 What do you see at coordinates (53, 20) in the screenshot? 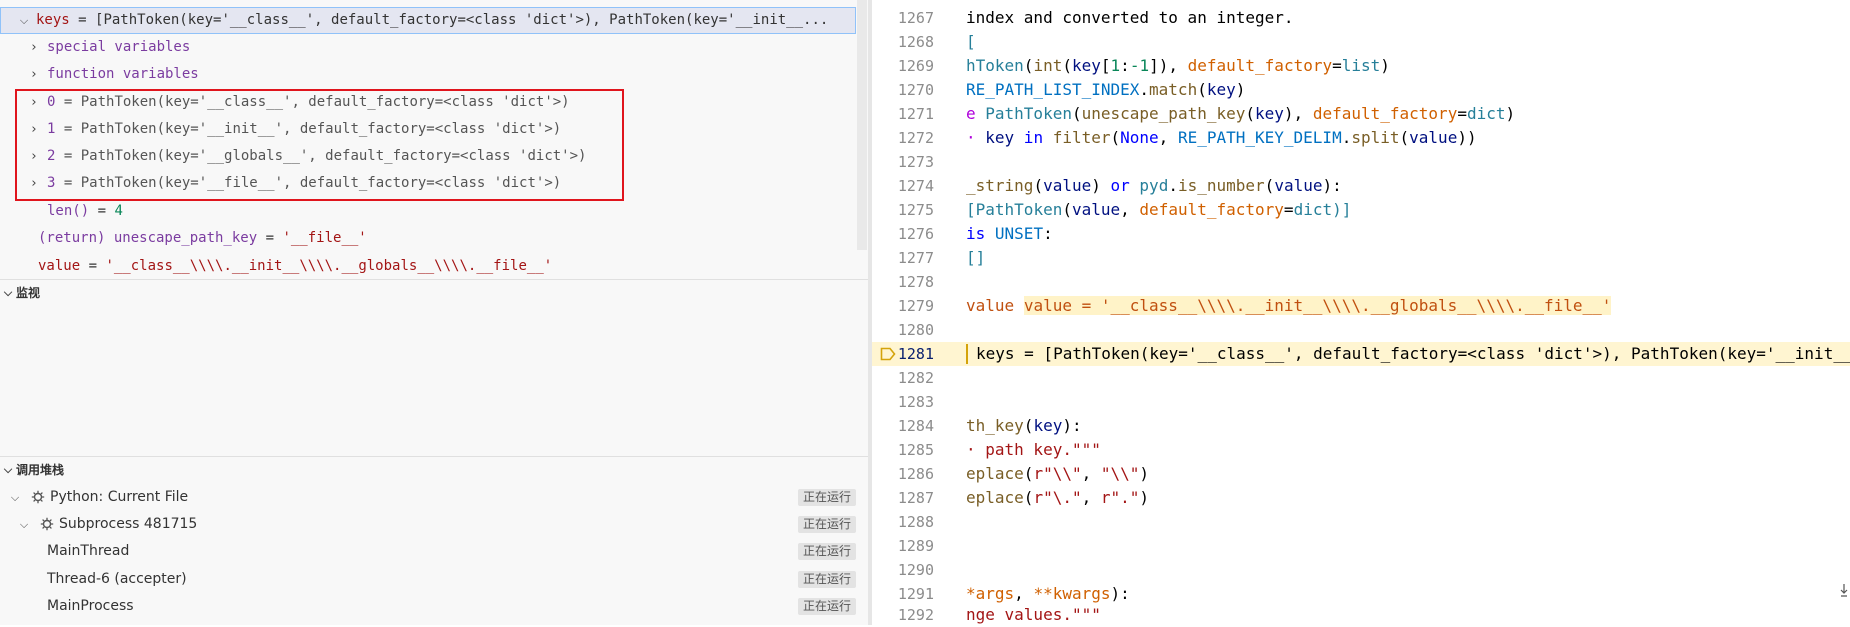
I see `variable-name: keys` at bounding box center [53, 20].